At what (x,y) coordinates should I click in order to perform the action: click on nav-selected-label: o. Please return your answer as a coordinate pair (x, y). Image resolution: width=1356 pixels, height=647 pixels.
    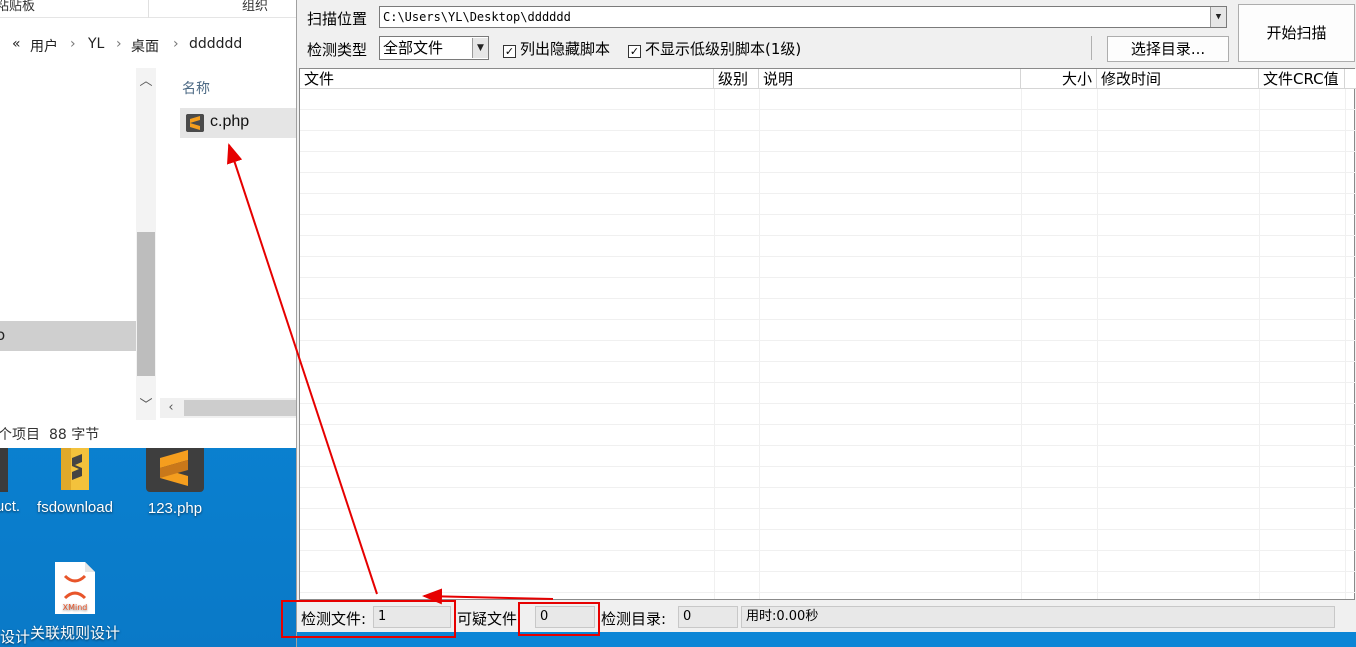
    Looking at the image, I should click on (3, 335).